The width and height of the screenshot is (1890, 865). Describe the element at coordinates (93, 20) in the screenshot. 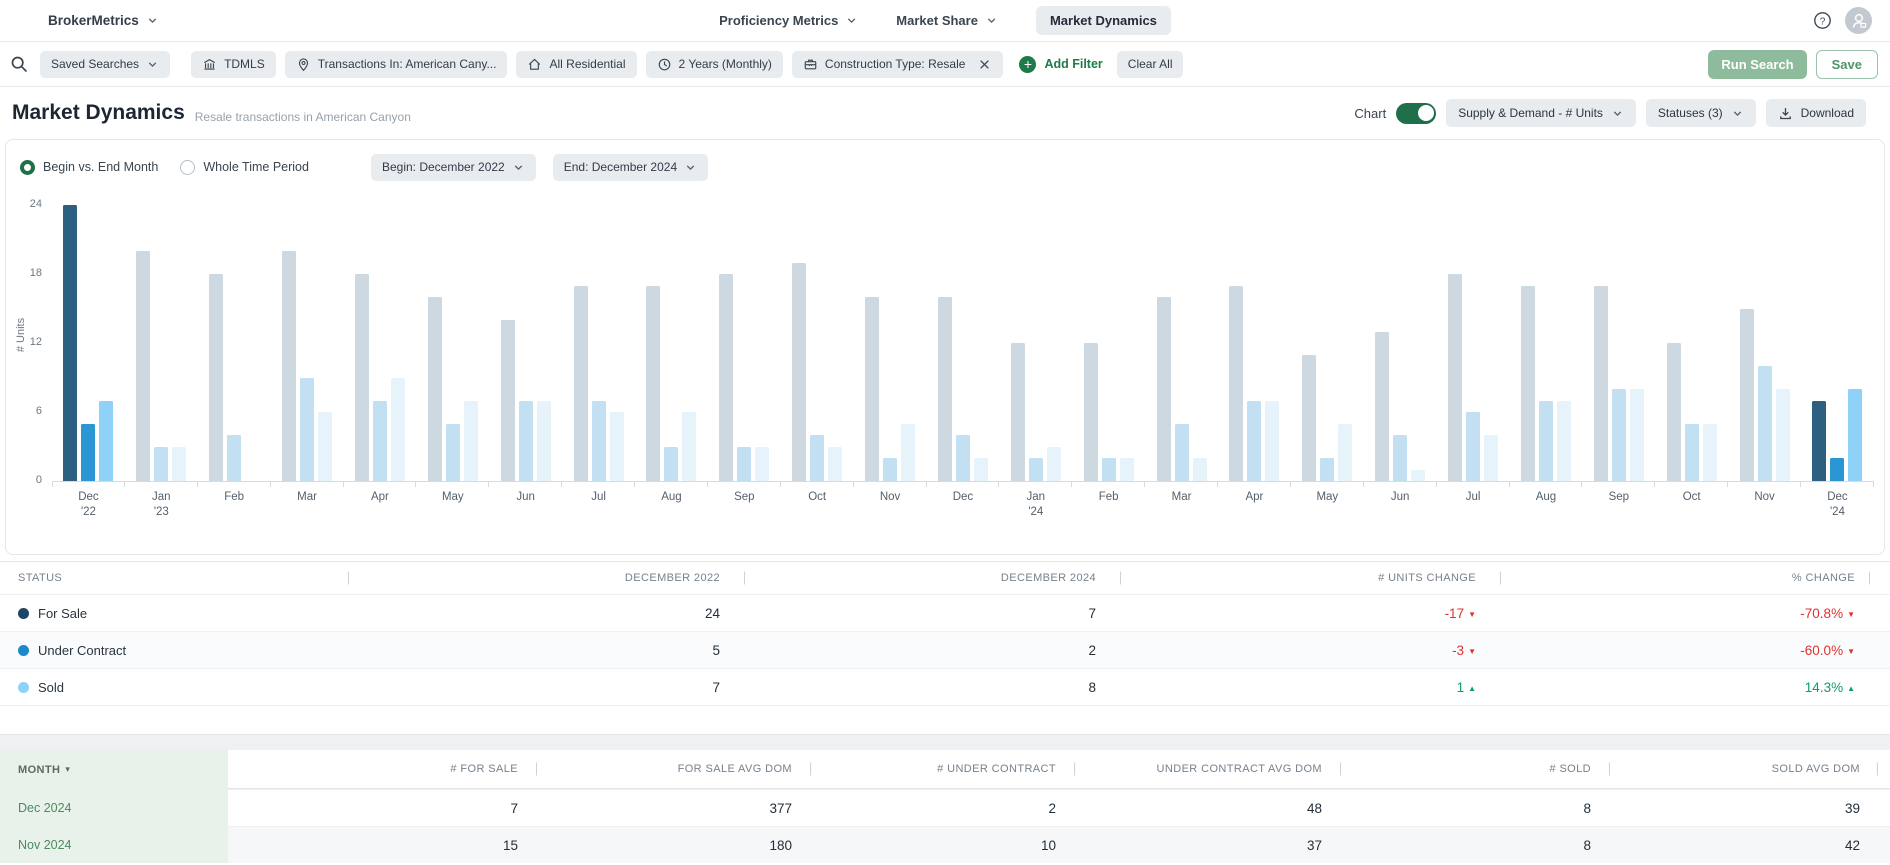

I see `brand-label: BrokerMetrics` at that location.